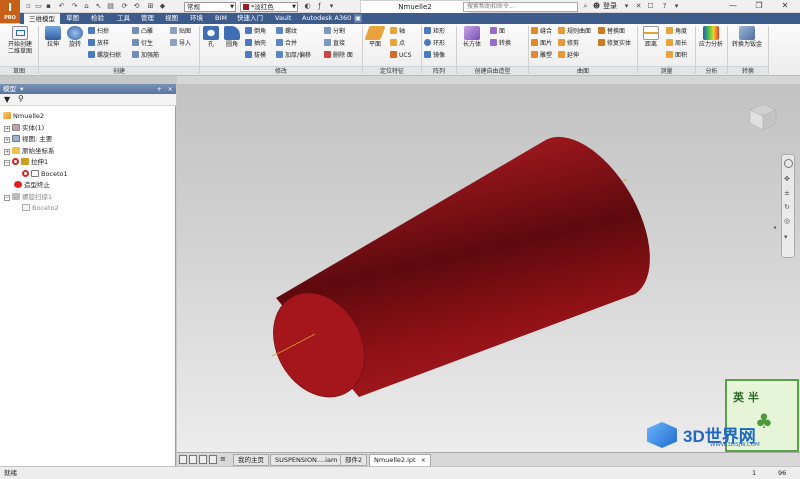 The width and height of the screenshot is (800, 479). What do you see at coordinates (610, 6) in the screenshot?
I see `sign-in-link: 登录` at bounding box center [610, 6].